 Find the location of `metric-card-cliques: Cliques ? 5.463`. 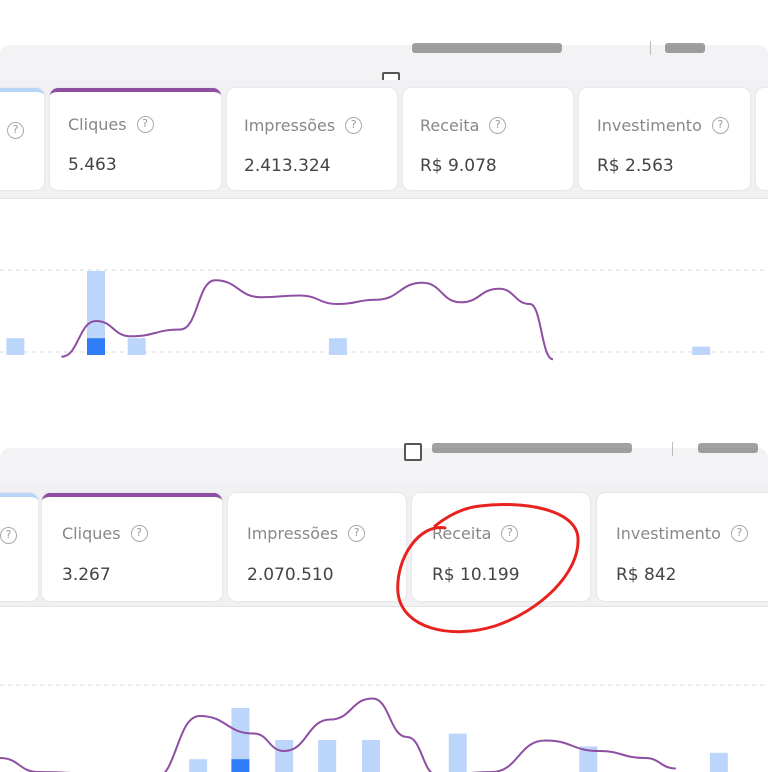

metric-card-cliques: Cliques ? 5.463 is located at coordinates (135, 139).